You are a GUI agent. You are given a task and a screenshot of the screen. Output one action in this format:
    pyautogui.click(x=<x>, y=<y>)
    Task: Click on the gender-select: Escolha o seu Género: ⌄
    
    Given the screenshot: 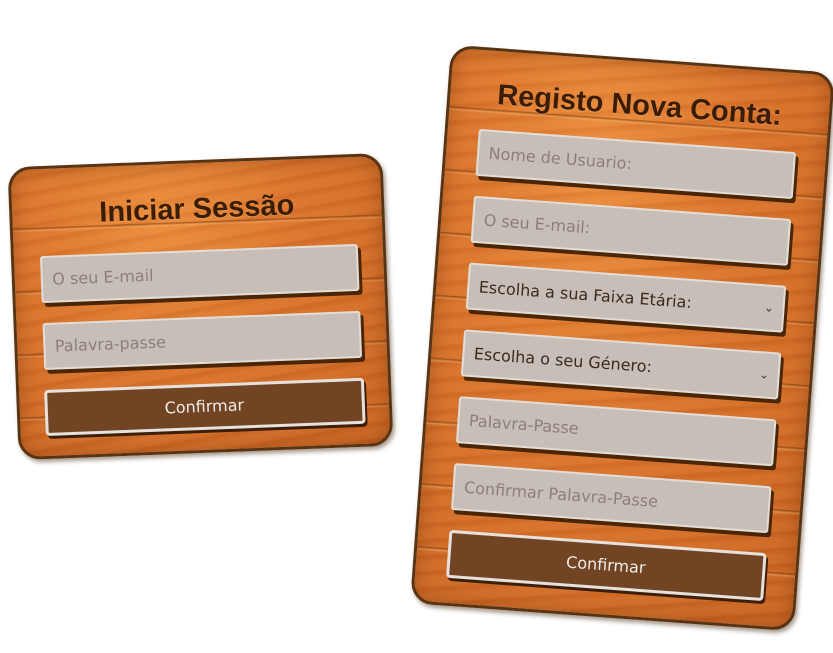 What is the action you would take?
    pyautogui.click(x=620, y=364)
    